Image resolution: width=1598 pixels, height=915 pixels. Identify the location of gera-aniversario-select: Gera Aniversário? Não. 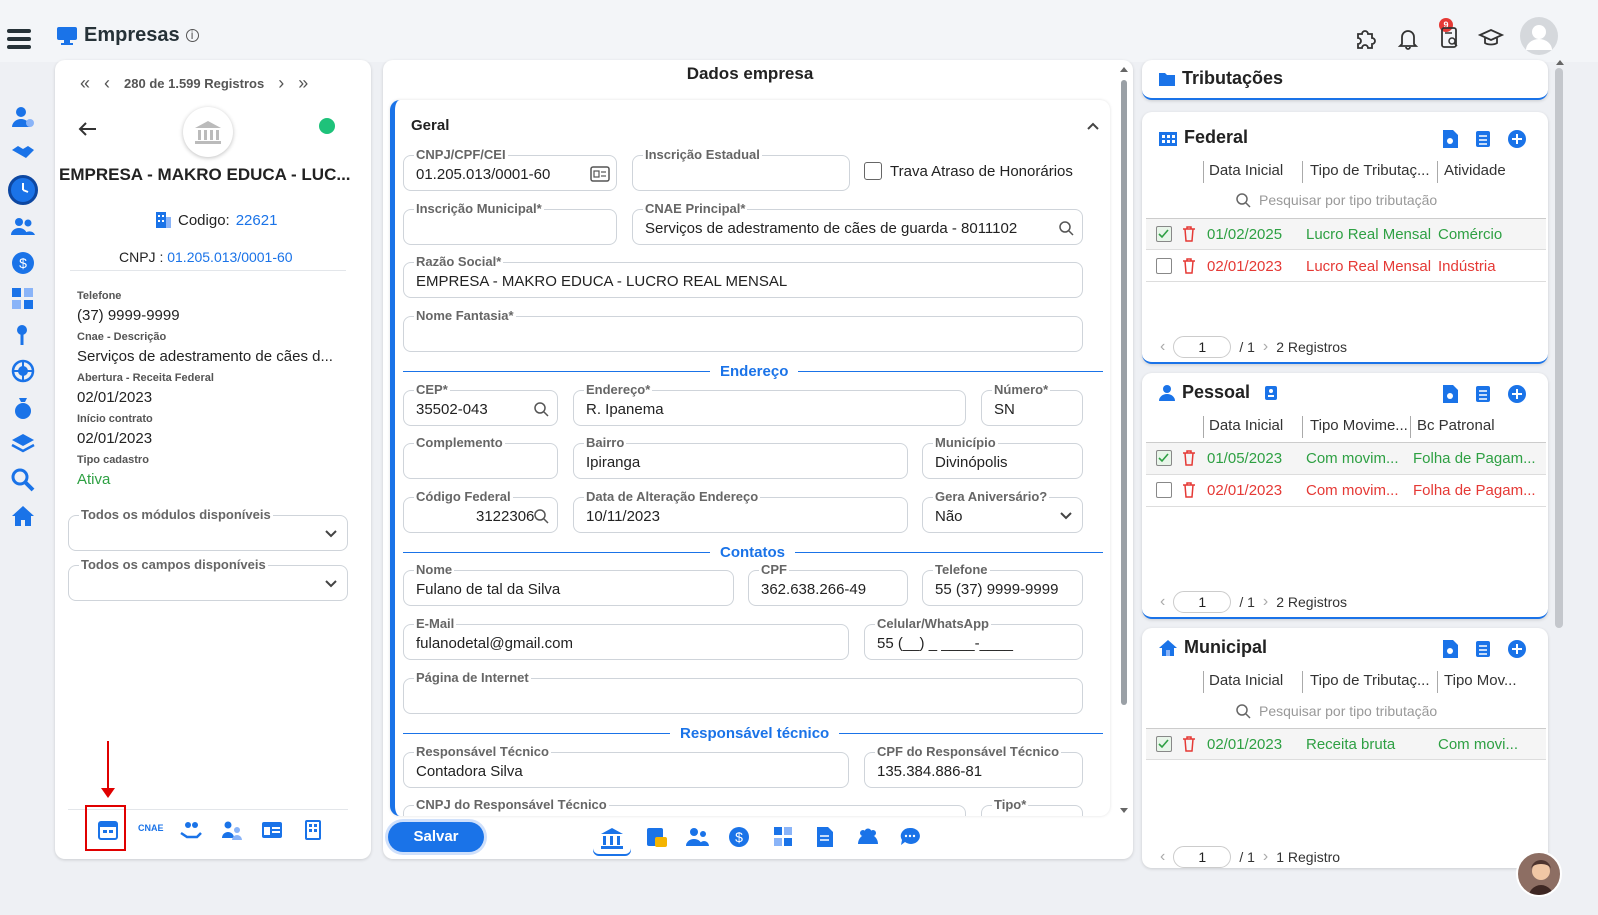
(1002, 511).